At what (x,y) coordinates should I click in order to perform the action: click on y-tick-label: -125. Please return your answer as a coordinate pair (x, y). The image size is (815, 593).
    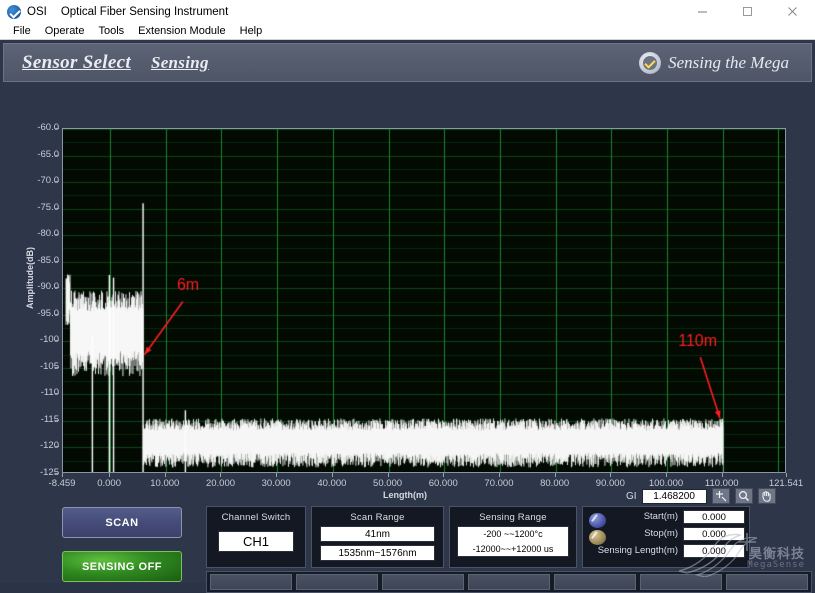
    Looking at the image, I should click on (49, 472).